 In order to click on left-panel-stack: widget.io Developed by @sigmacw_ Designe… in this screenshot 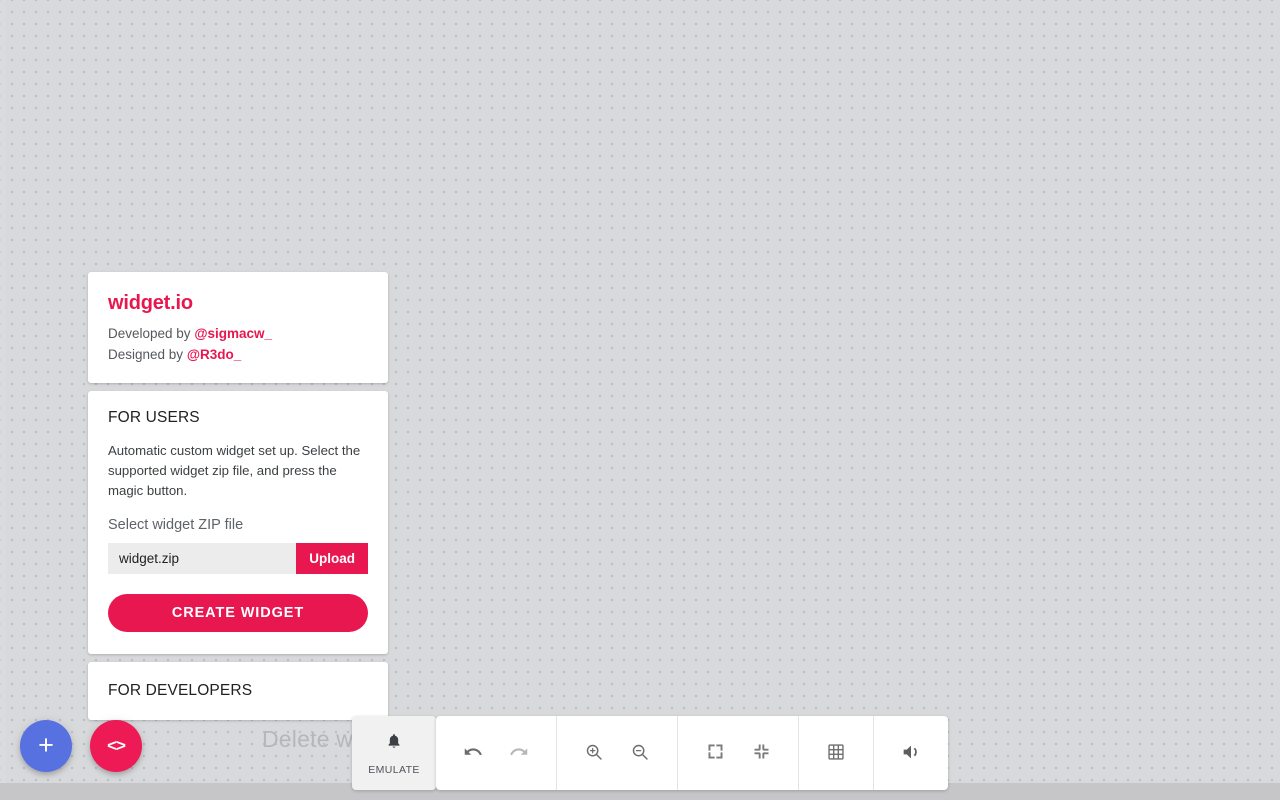, I will do `click(238, 500)`.